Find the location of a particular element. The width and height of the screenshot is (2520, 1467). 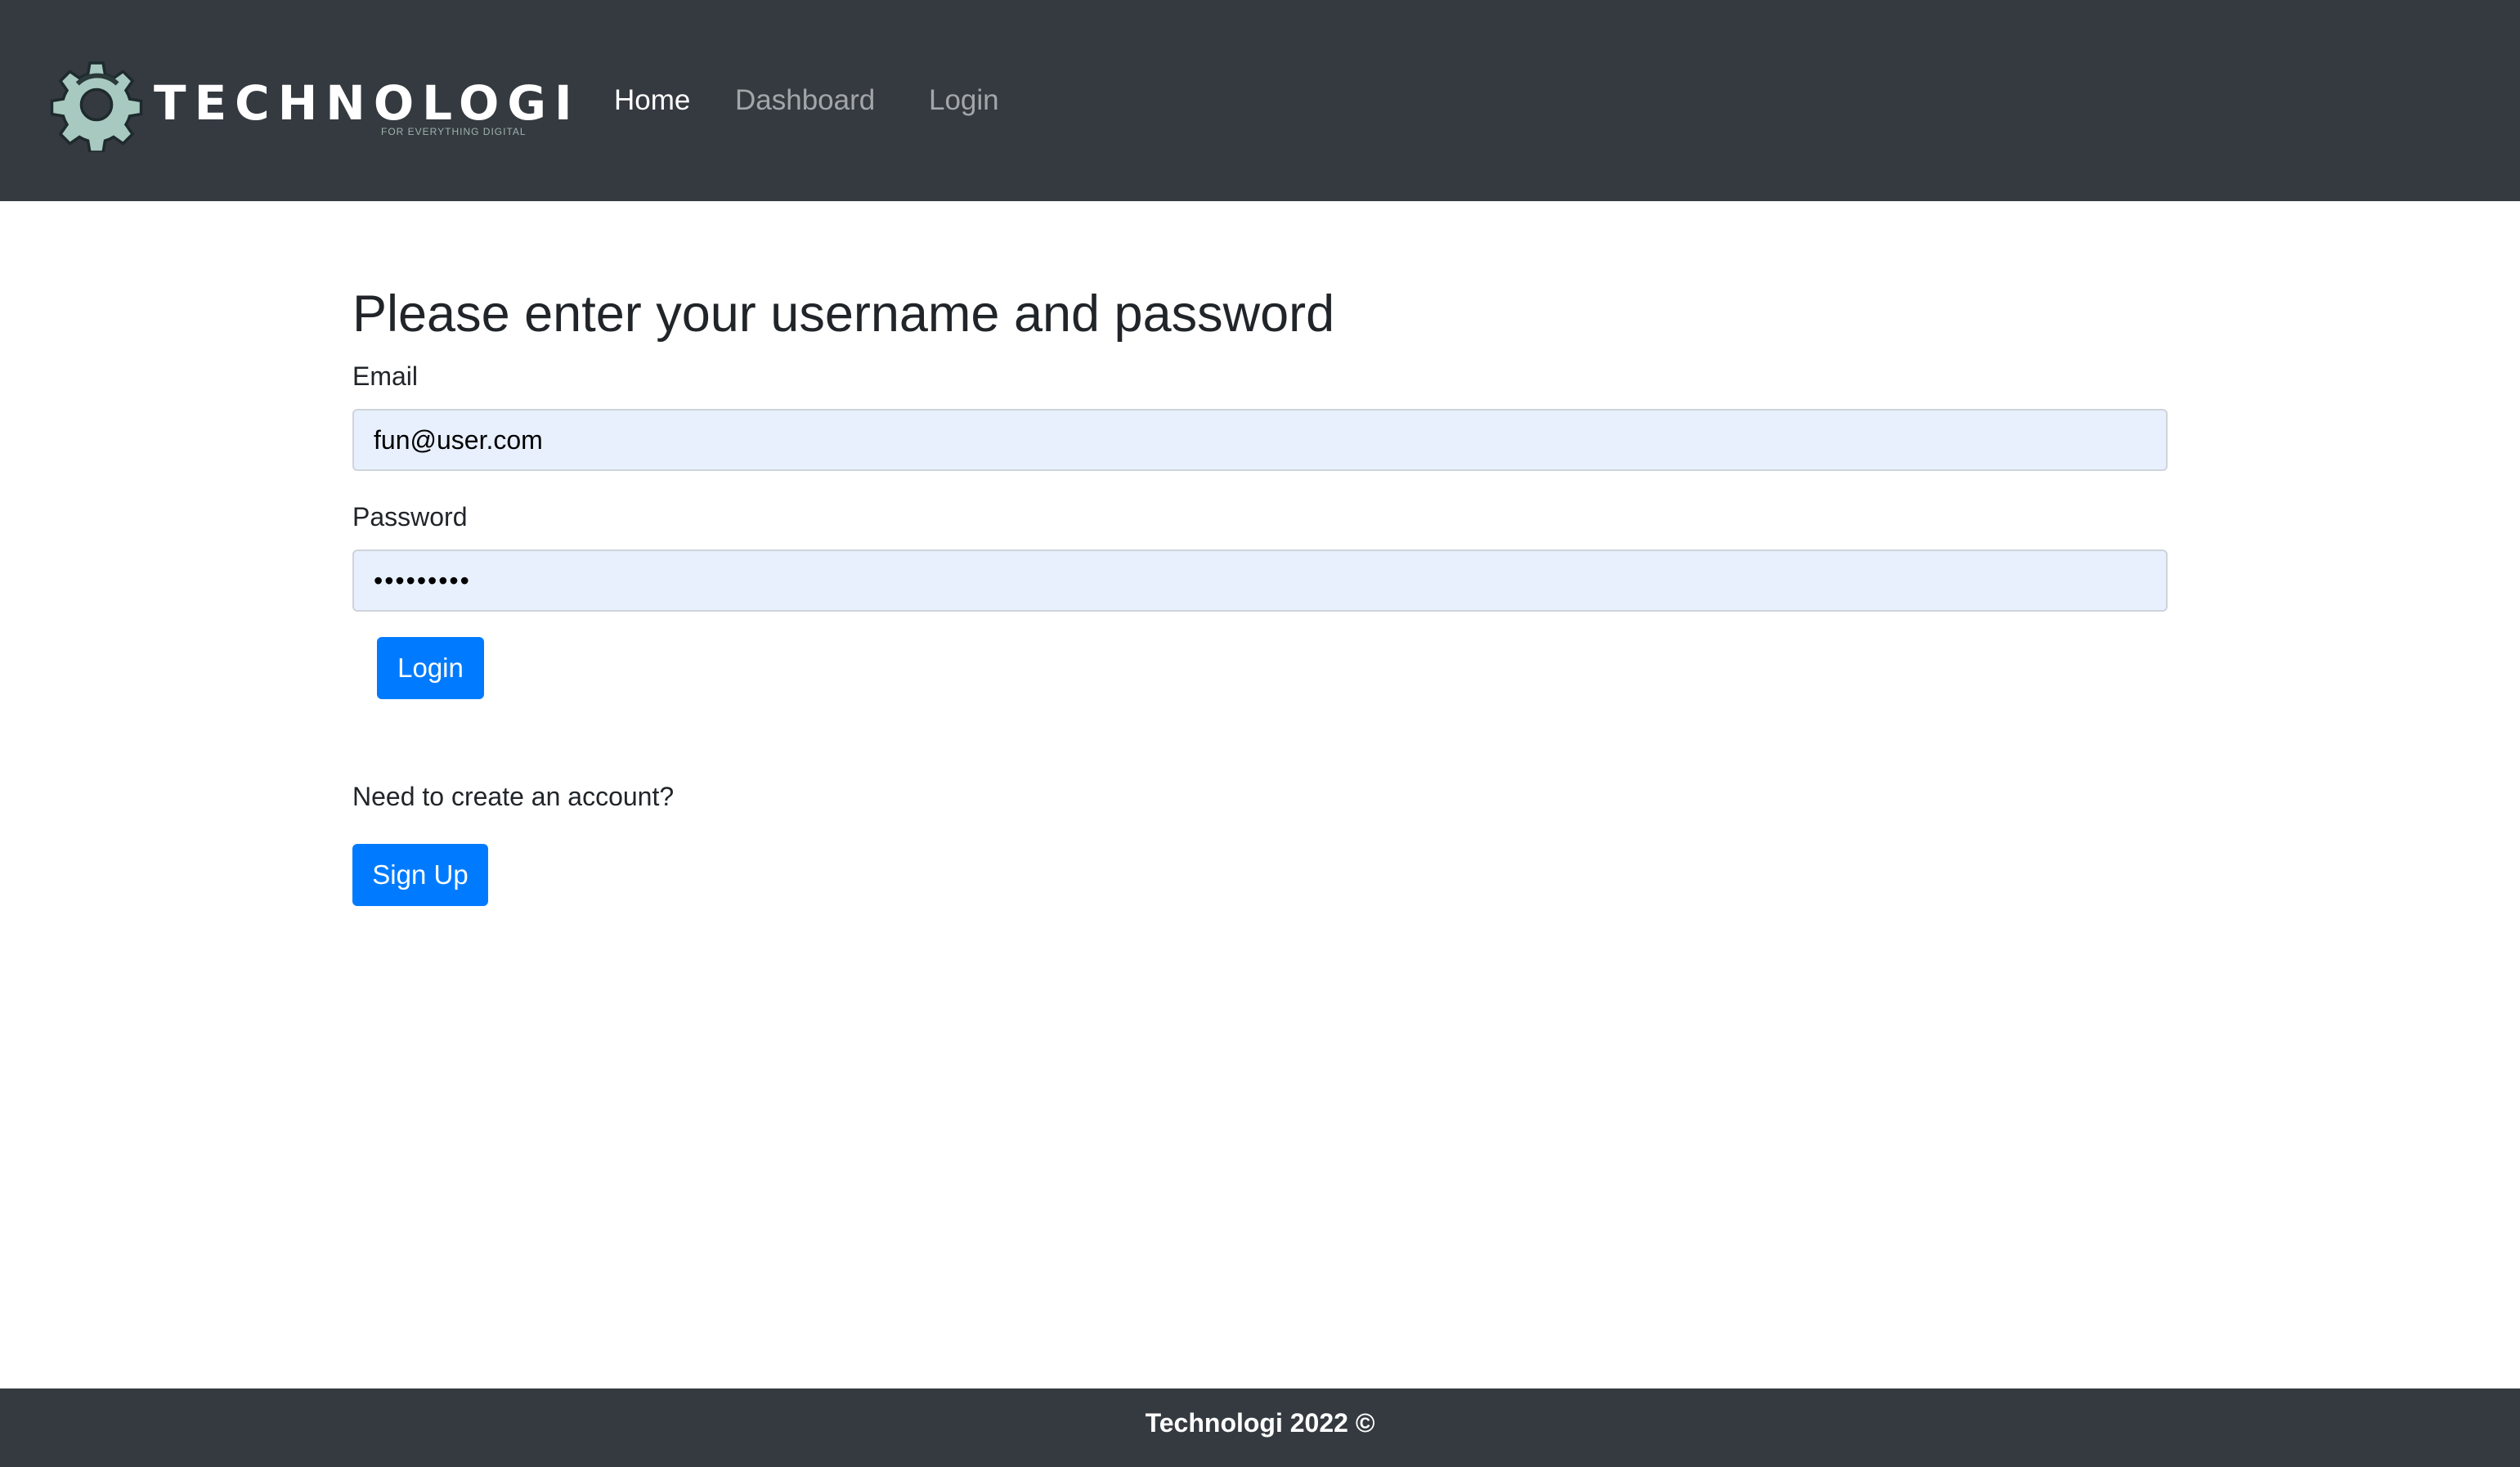

brand-logo: TECHNOLOGI FOR EVERYTHING DIGITAL is located at coordinates (311, 105).